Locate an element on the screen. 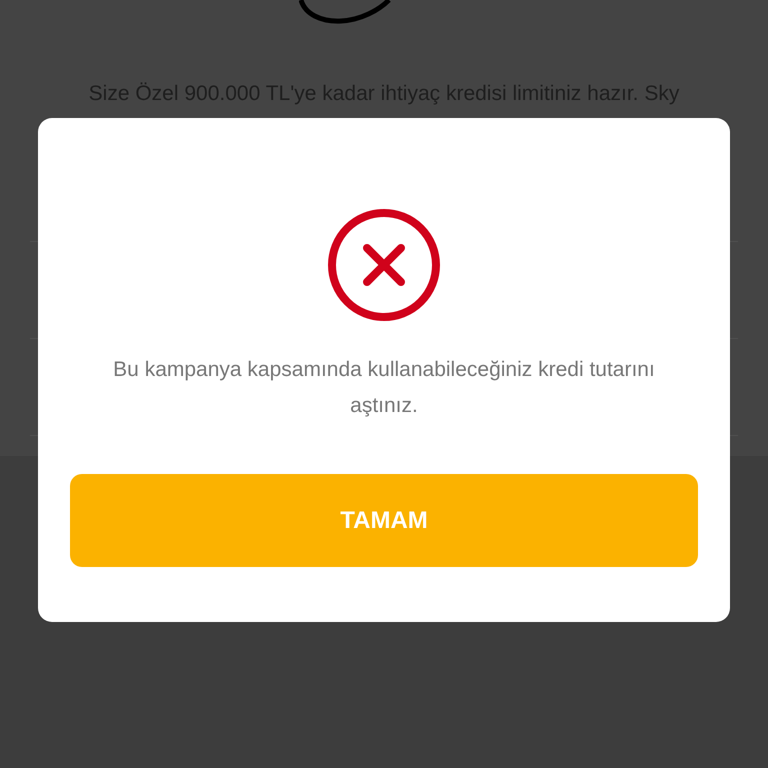  dialog-message: Bu kampanya kapsamında kullanabileceğiniz kredi tutarını aştınız. is located at coordinates (384, 388).